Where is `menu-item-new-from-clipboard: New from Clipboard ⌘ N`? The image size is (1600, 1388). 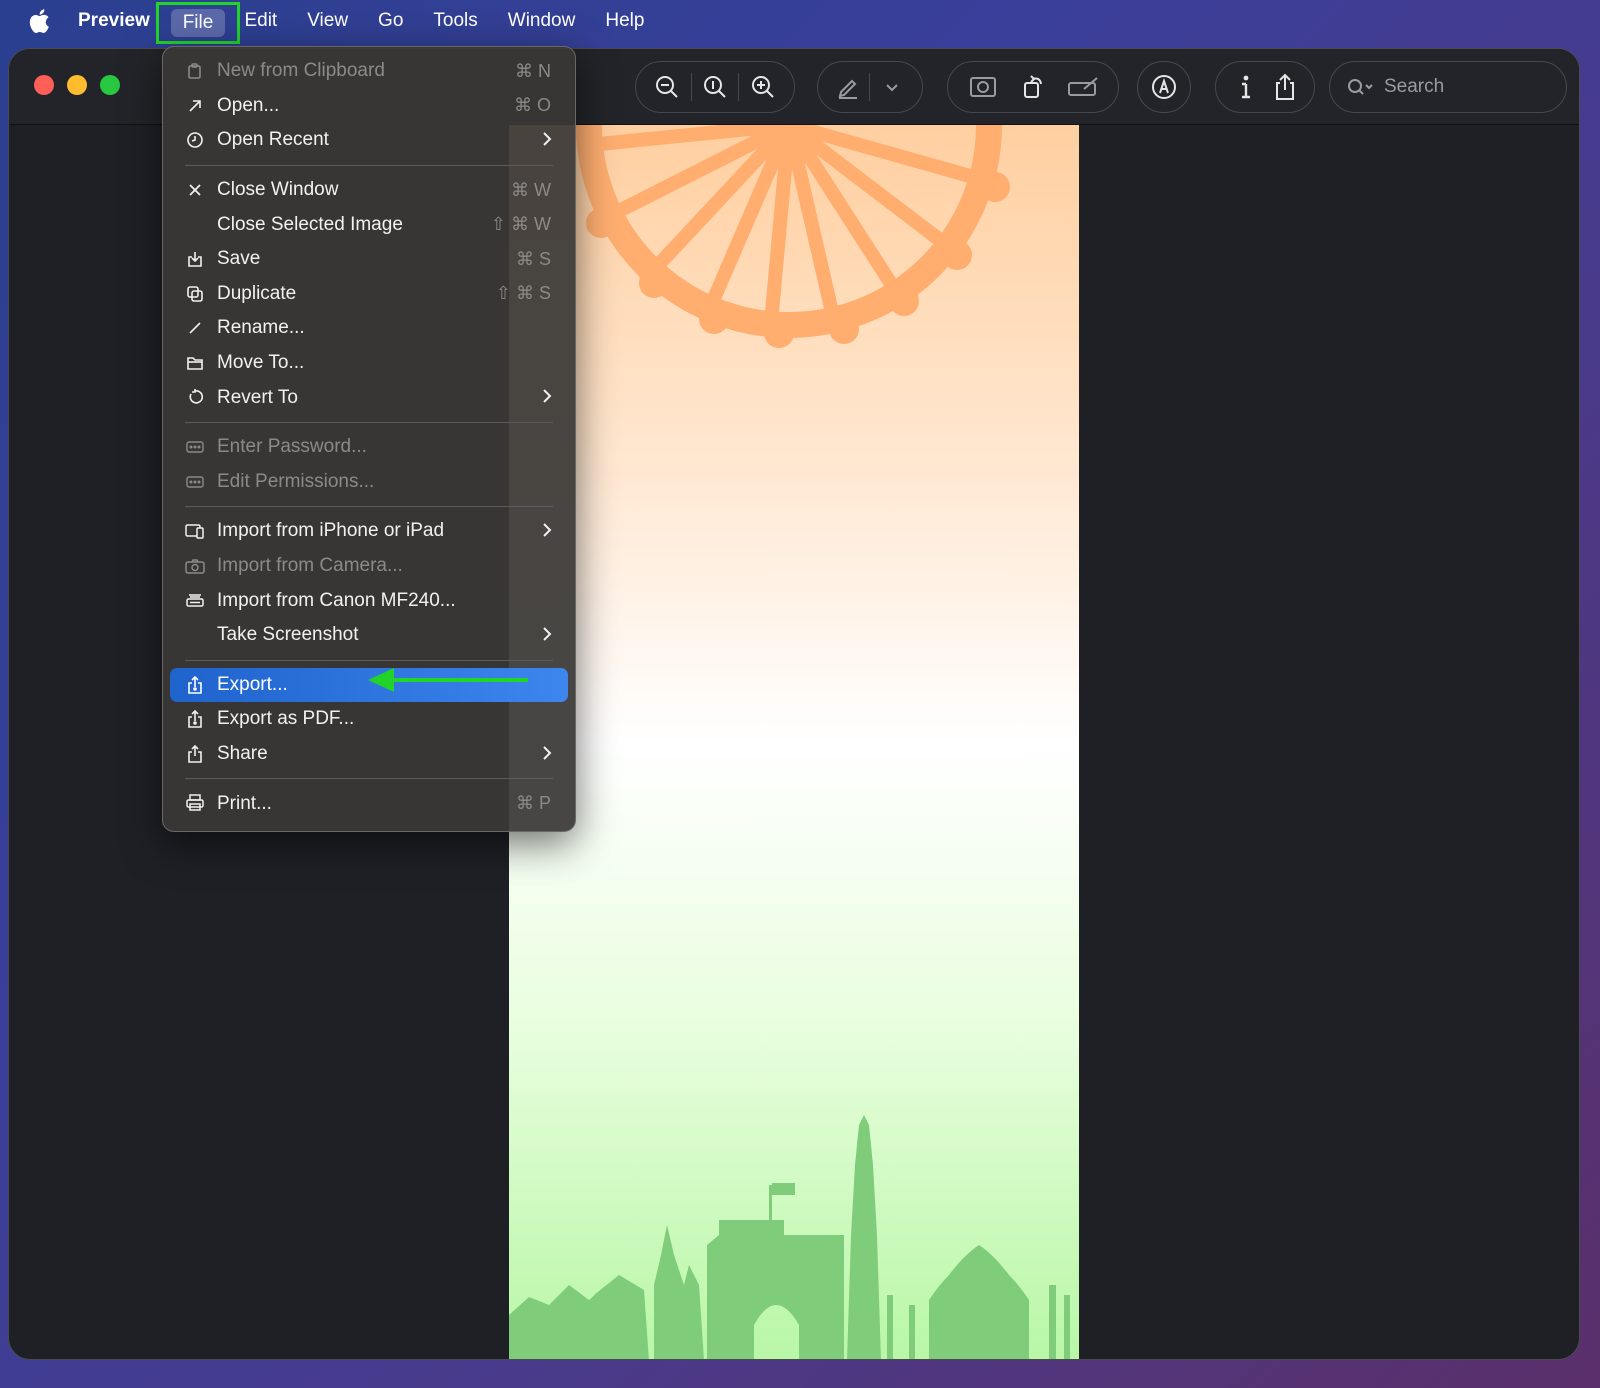
menu-item-new-from-clipboard: New from Clipboard ⌘ N is located at coordinates (369, 71).